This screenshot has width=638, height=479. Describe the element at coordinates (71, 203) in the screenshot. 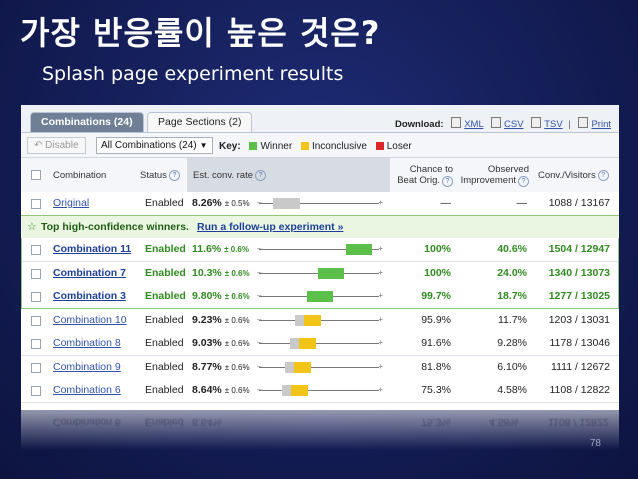

I see `combination-name-link: Original` at that location.